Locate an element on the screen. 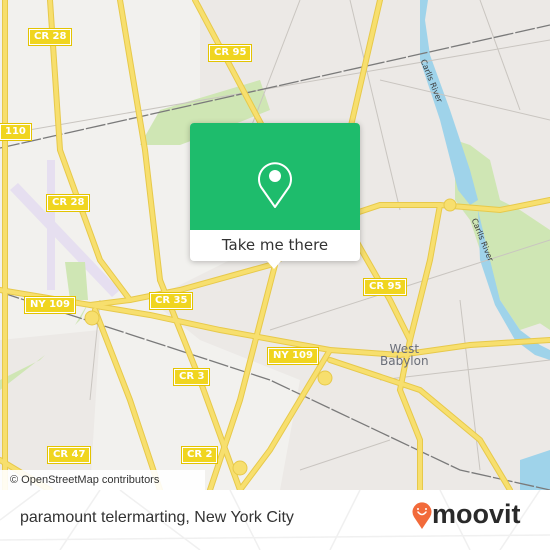 This screenshot has height=550, width=550. location-pin-icon is located at coordinates (275, 185).